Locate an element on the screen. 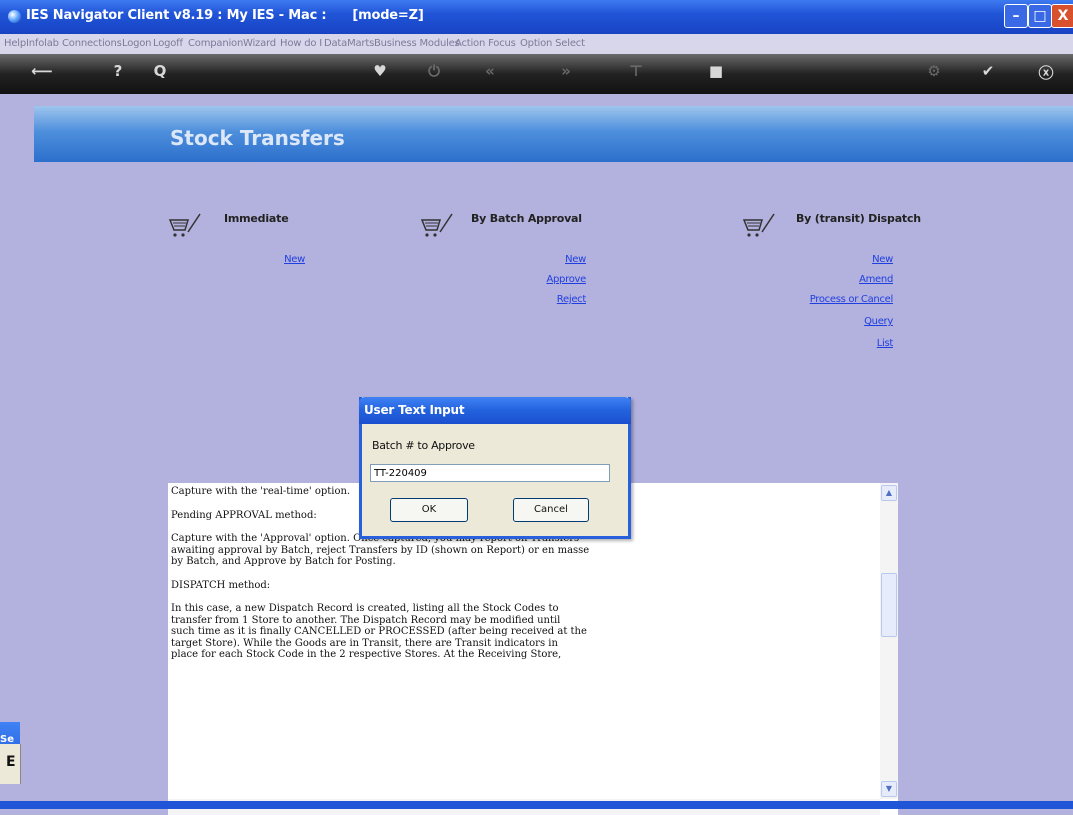  menu-item-datamarts: DataMarts is located at coordinates (349, 43).